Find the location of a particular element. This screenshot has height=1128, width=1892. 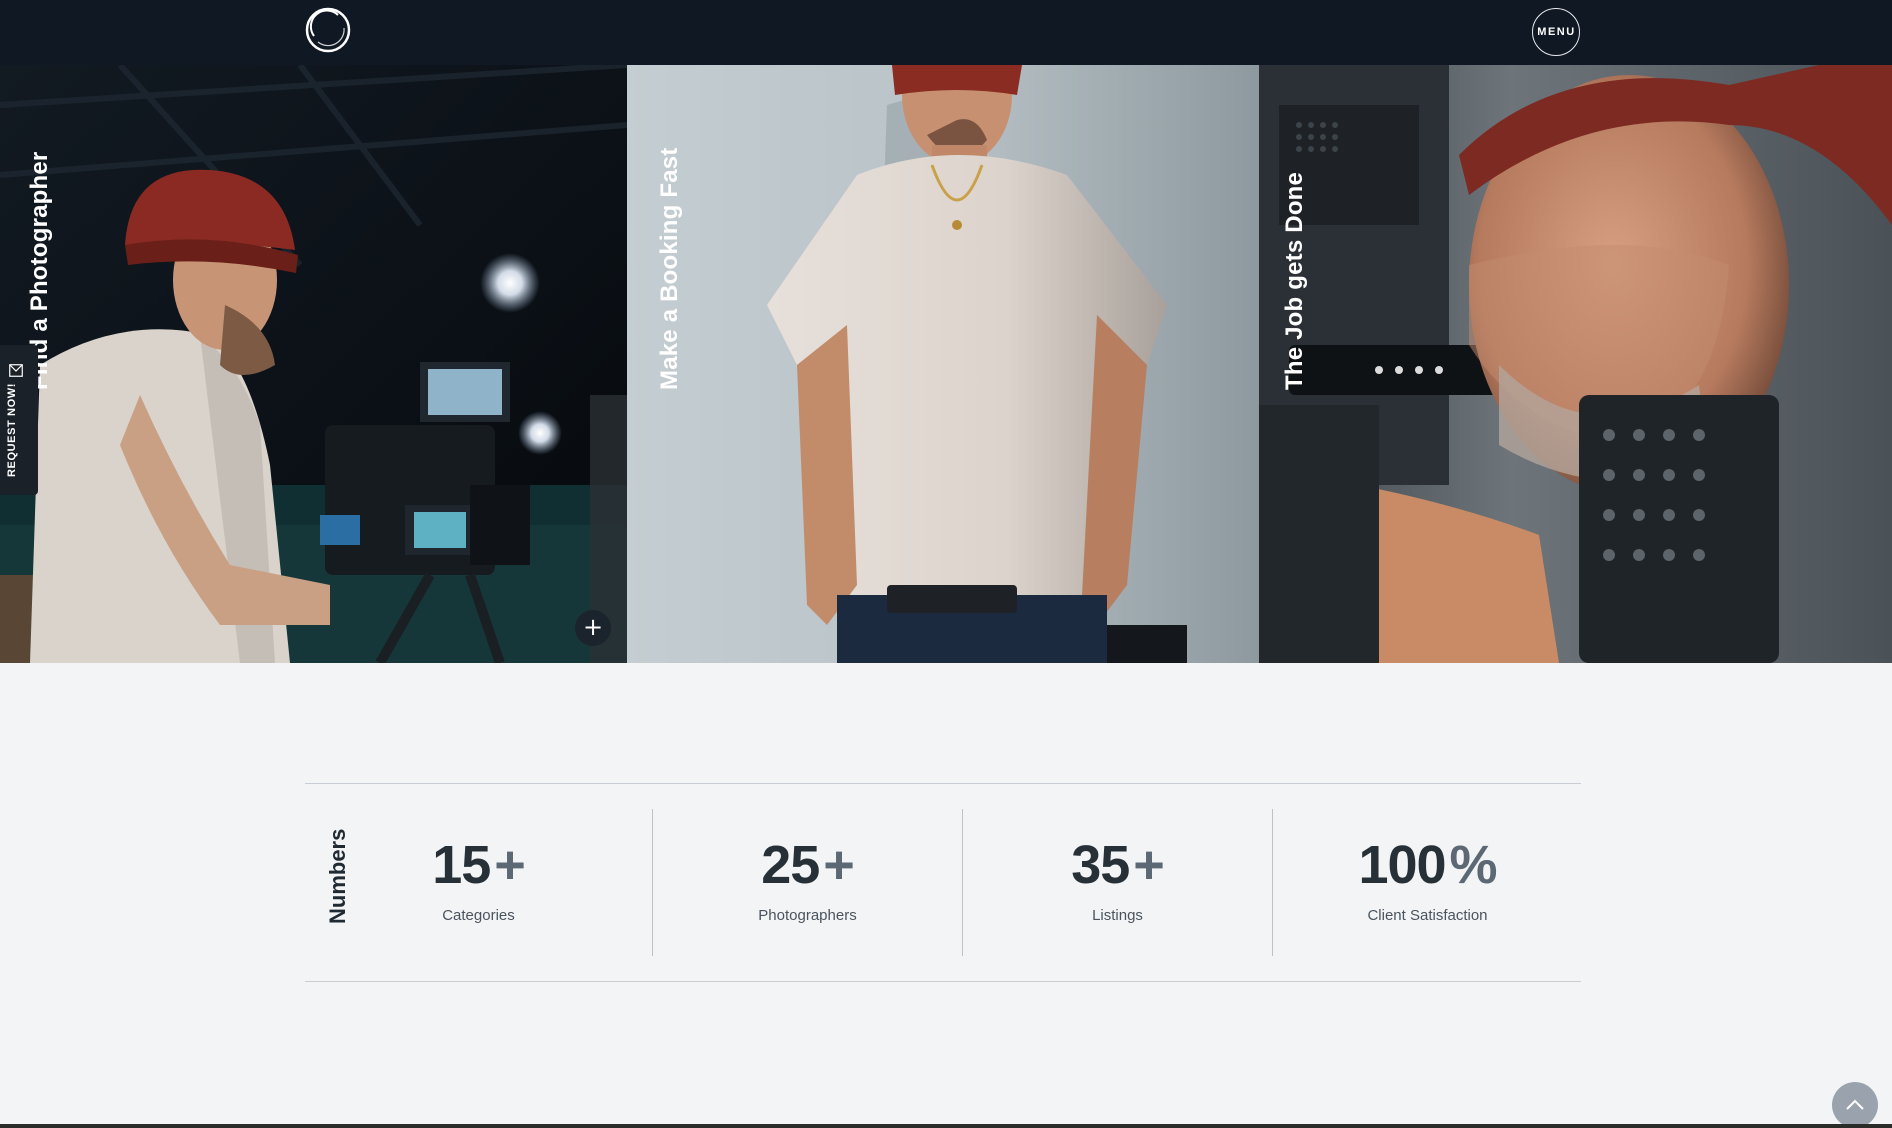

stat-categories: 15+ Categories is located at coordinates (478, 882).